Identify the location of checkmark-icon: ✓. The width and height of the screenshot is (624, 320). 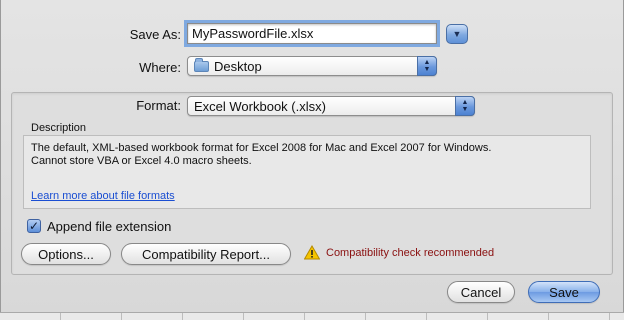
(34, 226).